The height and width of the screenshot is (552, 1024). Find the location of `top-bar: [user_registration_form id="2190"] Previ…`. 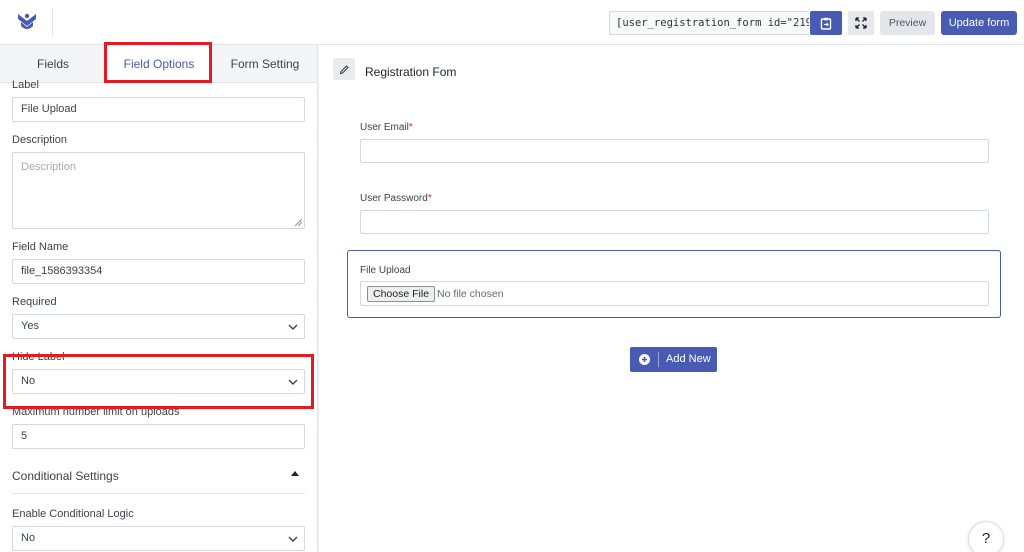

top-bar: [user_registration_form id="2190"] Previ… is located at coordinates (512, 22).